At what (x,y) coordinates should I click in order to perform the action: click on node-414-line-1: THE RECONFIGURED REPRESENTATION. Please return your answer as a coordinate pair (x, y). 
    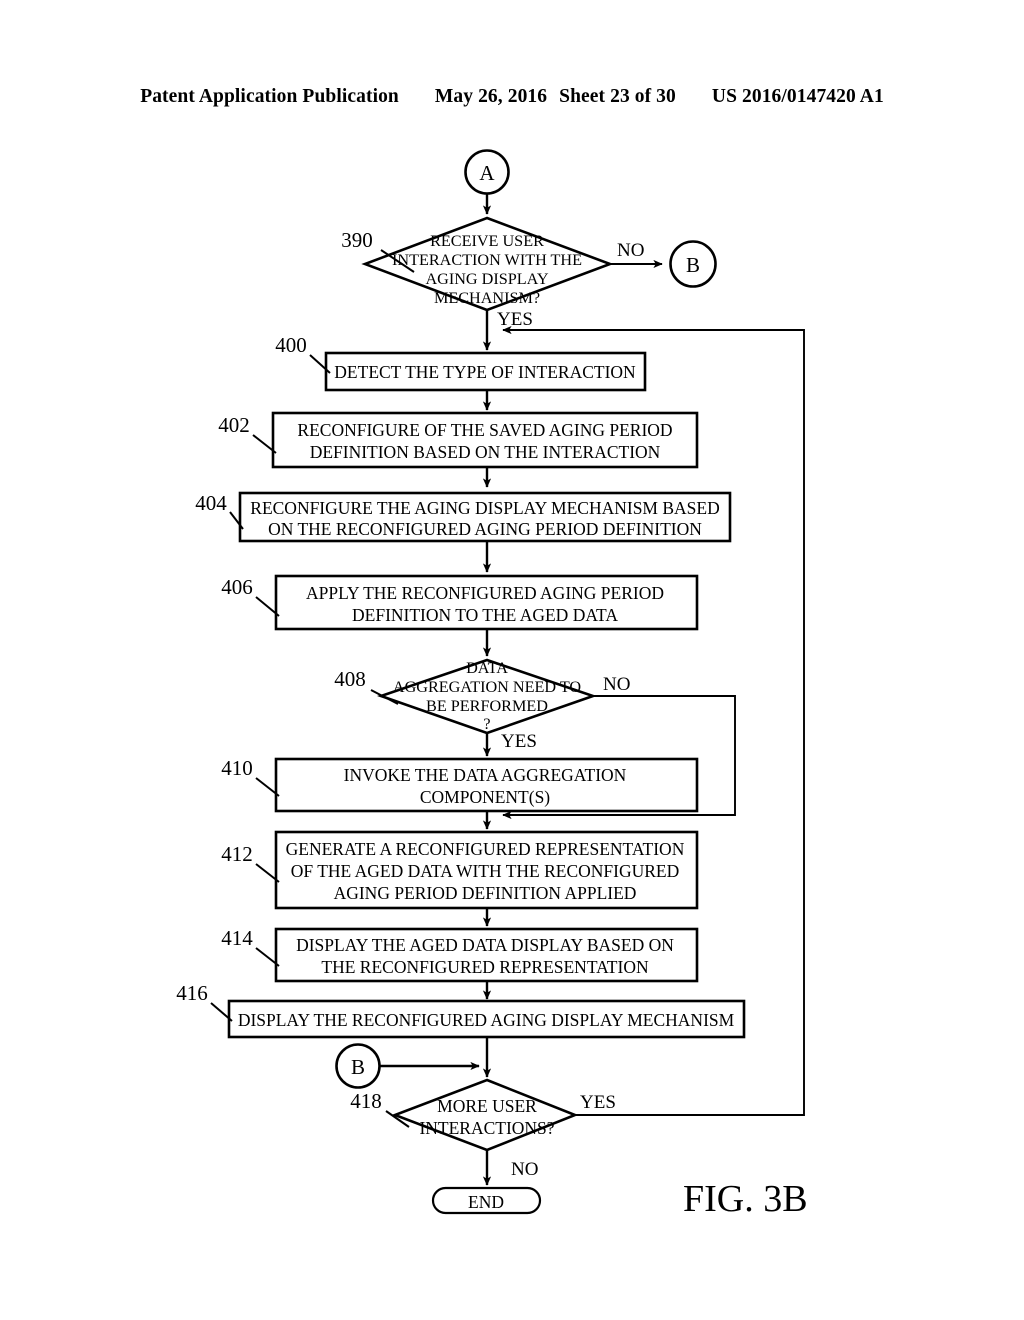
    Looking at the image, I should click on (485, 967).